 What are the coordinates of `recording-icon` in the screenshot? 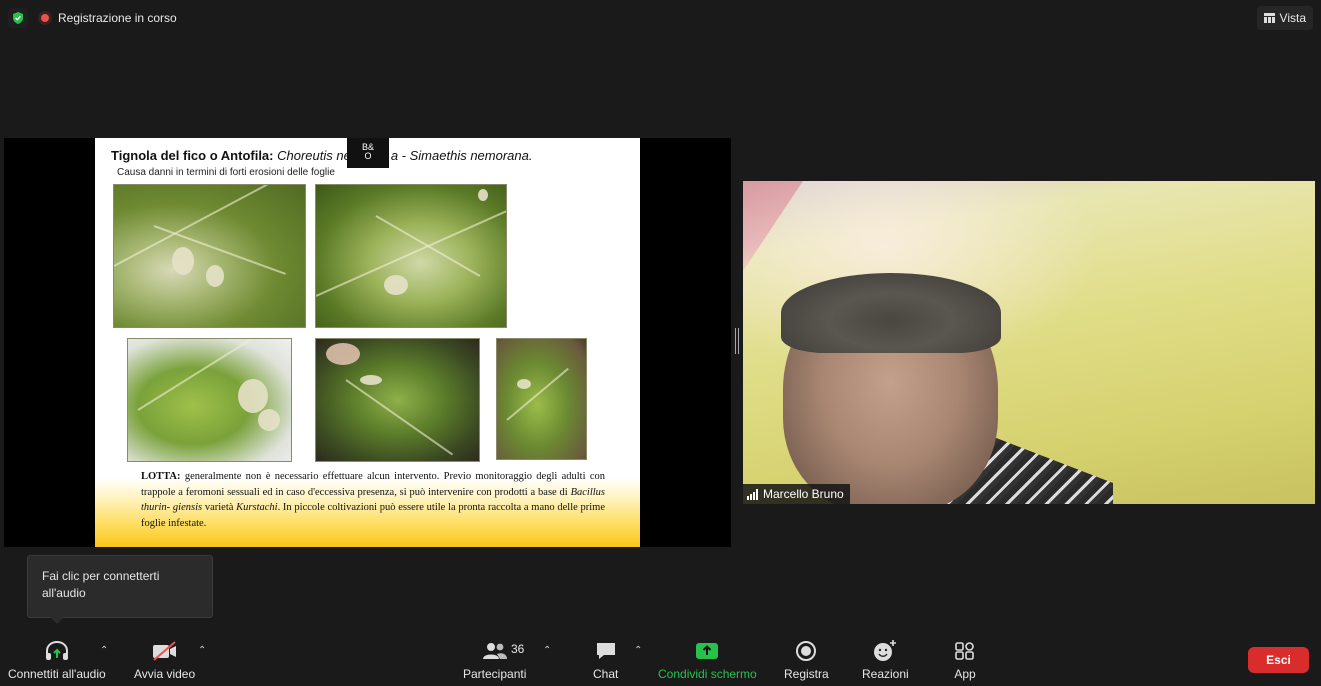 It's located at (45, 18).